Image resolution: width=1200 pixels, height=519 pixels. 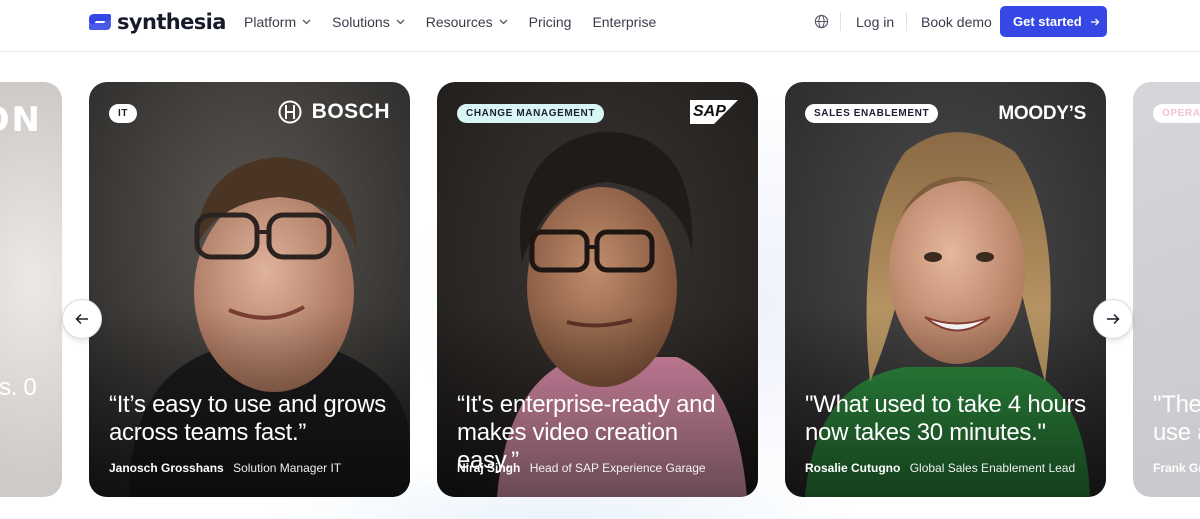 I want to click on carousel-prev-button, so click(x=82, y=319).